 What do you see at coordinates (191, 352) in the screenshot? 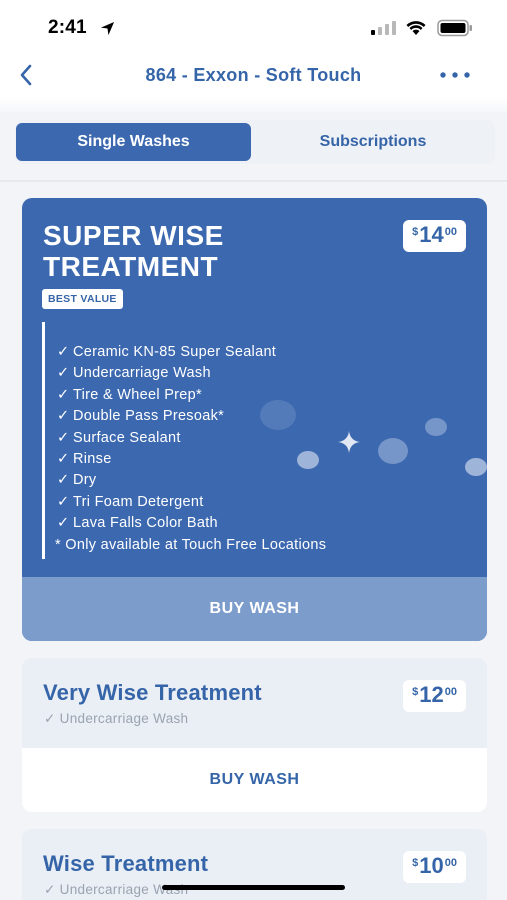
I see `feature-item: ✓ Ceramic KN-85 Super Sealant` at bounding box center [191, 352].